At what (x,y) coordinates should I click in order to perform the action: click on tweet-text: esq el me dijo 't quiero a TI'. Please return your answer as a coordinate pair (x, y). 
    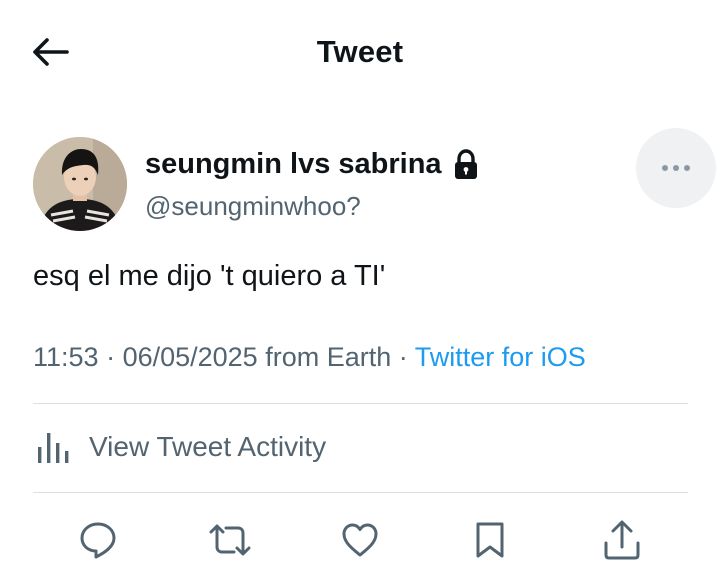
    Looking at the image, I should click on (209, 276).